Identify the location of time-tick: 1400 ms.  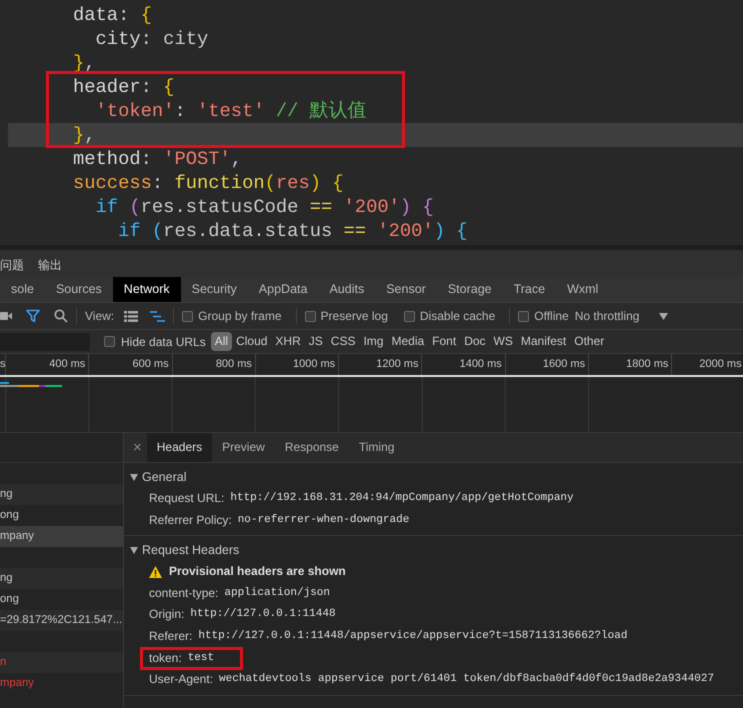
(464, 364).